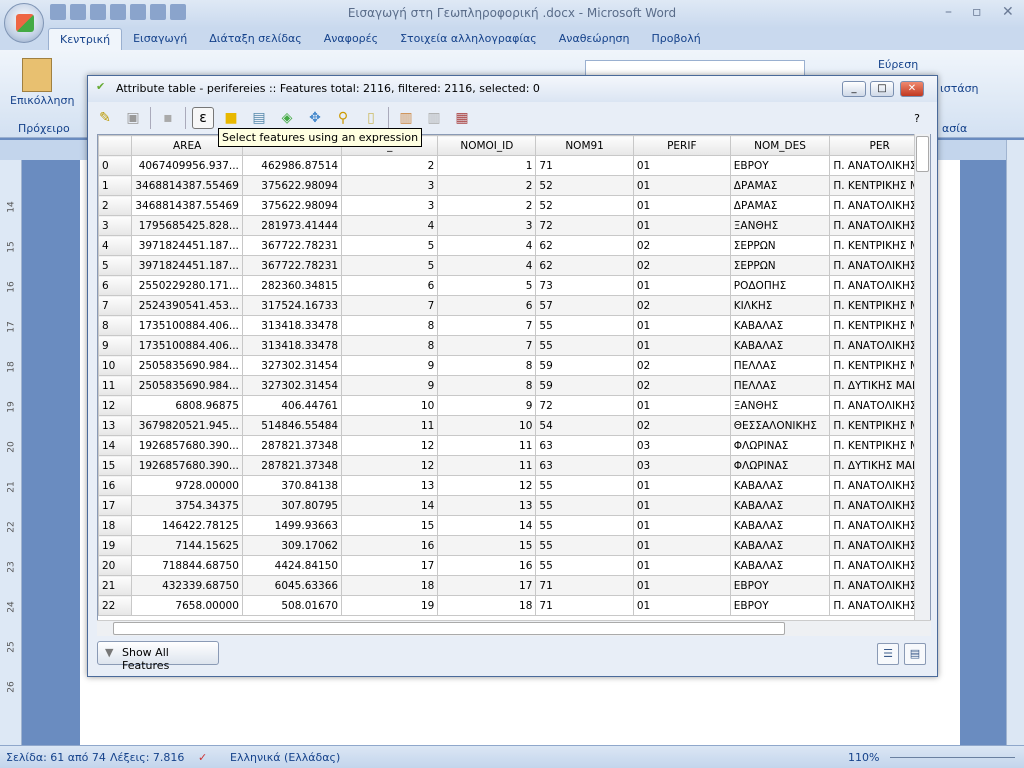 The image size is (1024, 768). Describe the element at coordinates (292, 565) in the screenshot. I see `table-cell: 4424.84150` at that location.